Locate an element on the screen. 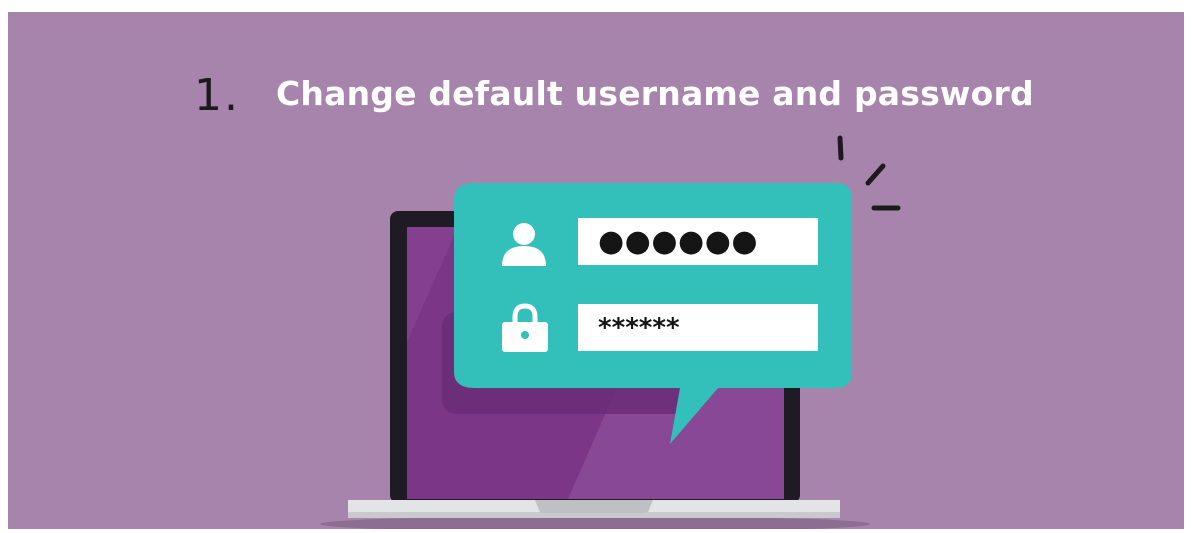 The width and height of the screenshot is (1192, 533). username-field: ●●●●●● is located at coordinates (698, 241).